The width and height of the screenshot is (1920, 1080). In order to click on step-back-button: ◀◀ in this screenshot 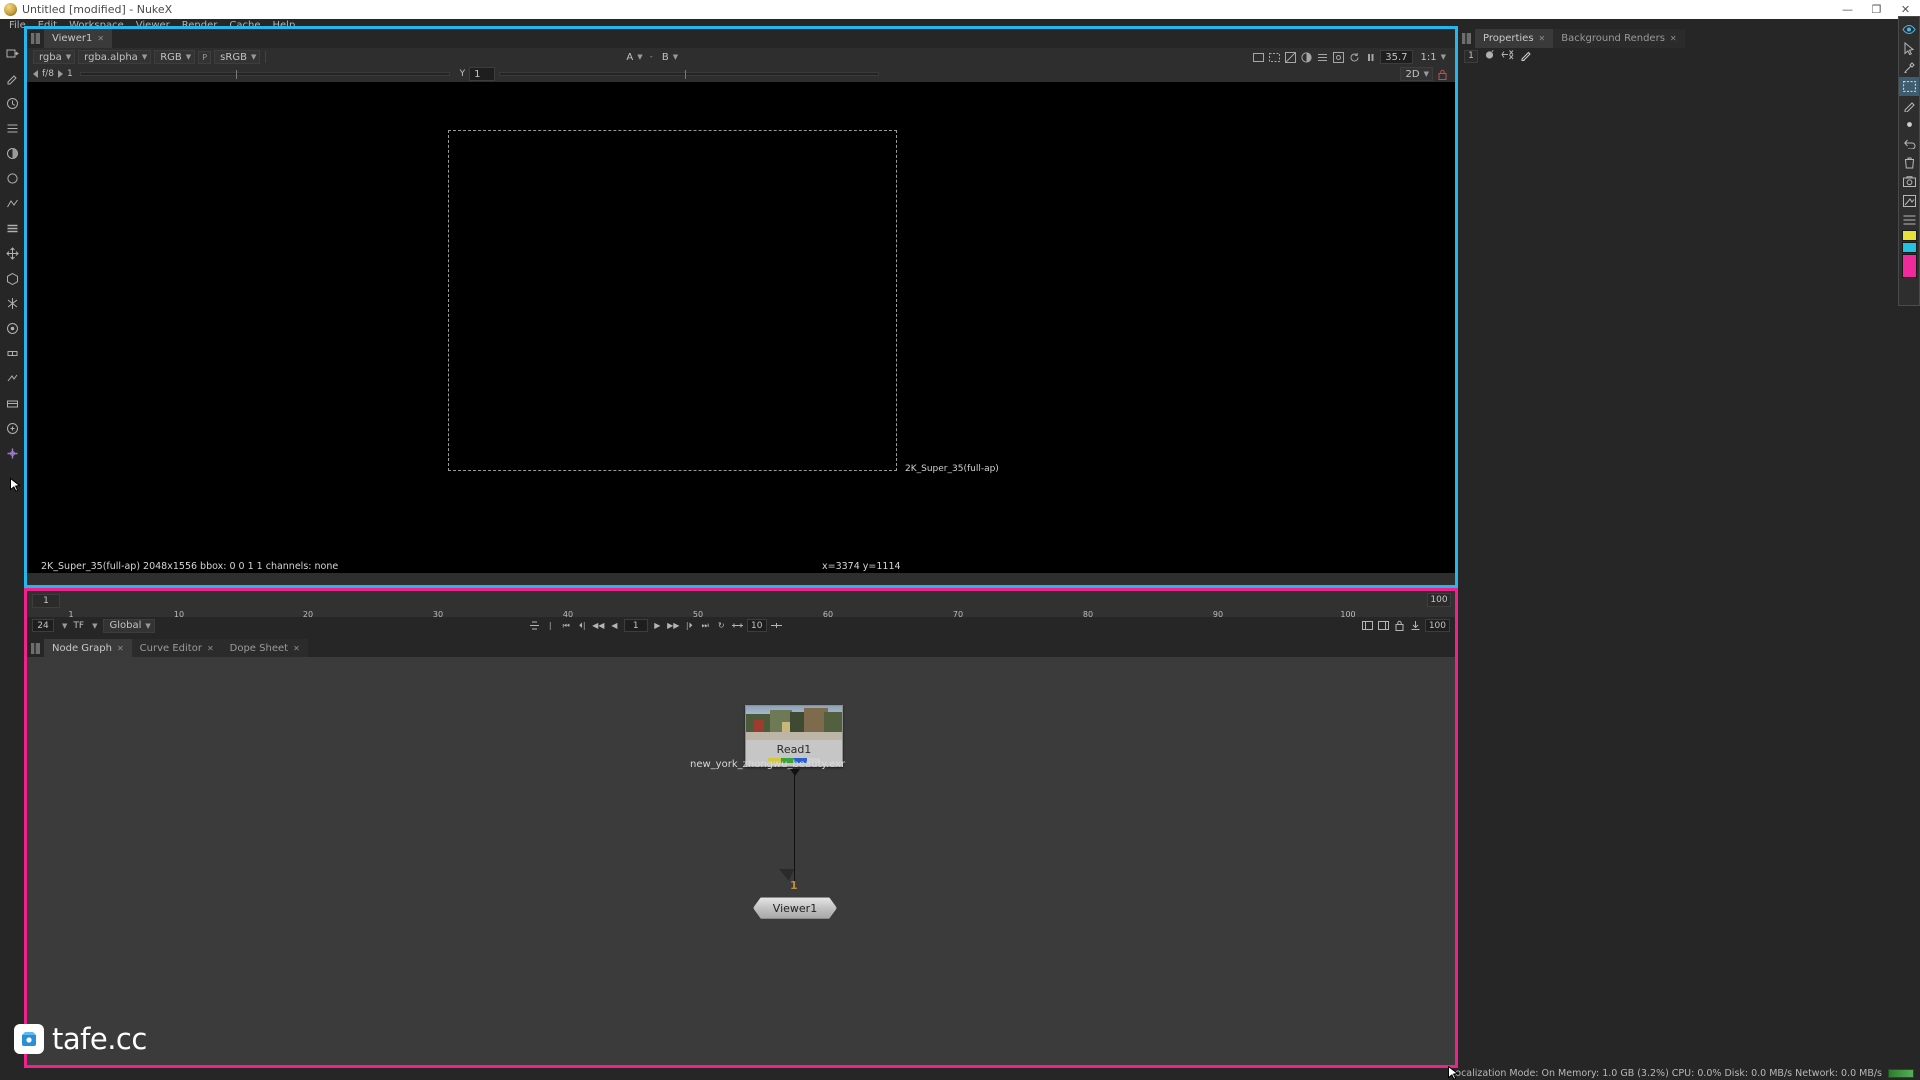, I will do `click(598, 625)`.